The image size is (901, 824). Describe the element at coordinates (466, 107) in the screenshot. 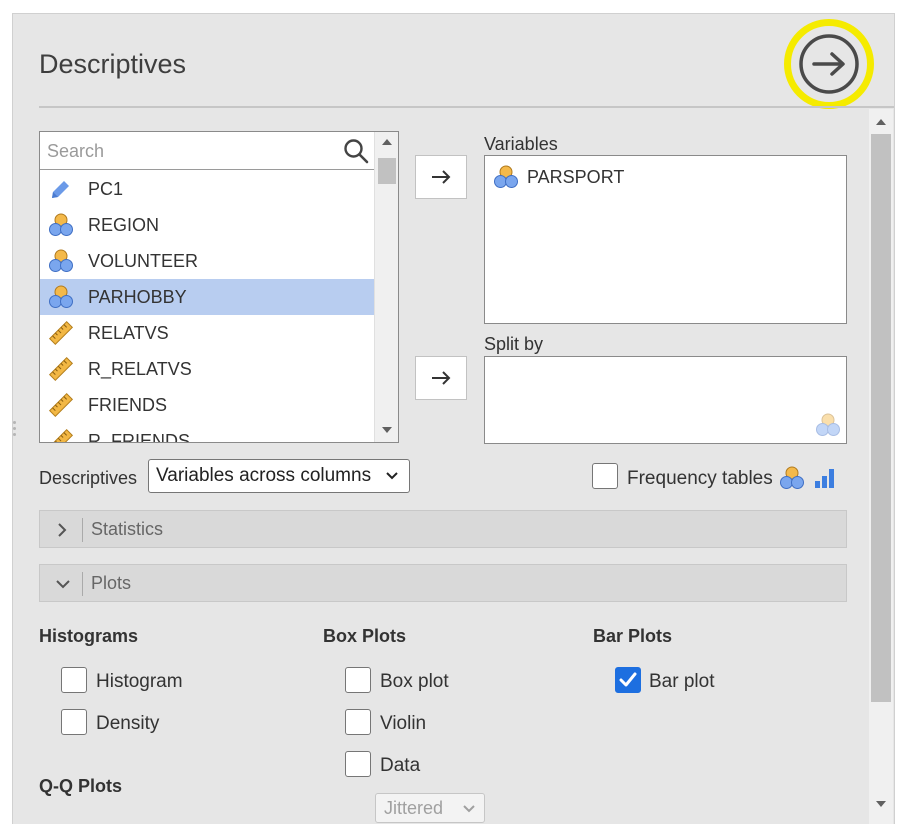

I see `title-divider` at that location.